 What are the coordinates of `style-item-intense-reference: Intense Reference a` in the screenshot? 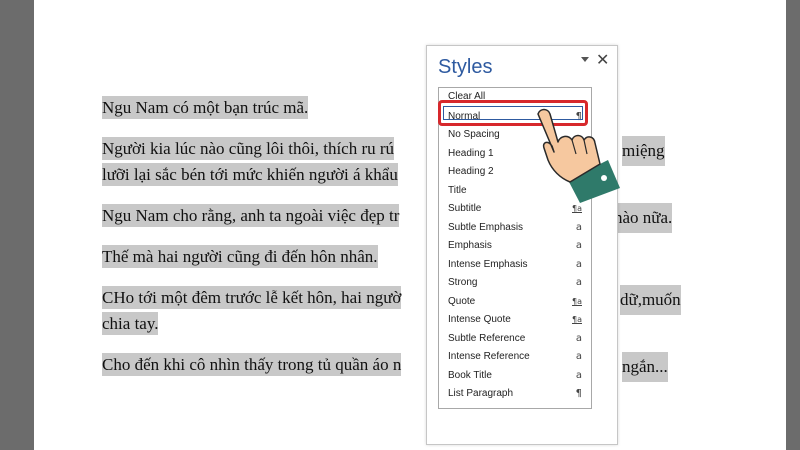 It's located at (518, 356).